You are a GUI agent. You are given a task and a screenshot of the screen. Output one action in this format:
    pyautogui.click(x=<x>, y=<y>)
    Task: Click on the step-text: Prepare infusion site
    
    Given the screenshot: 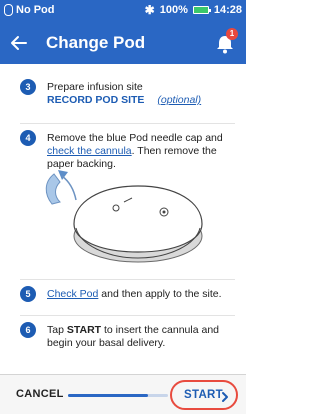 What is the action you would take?
    pyautogui.click(x=95, y=87)
    